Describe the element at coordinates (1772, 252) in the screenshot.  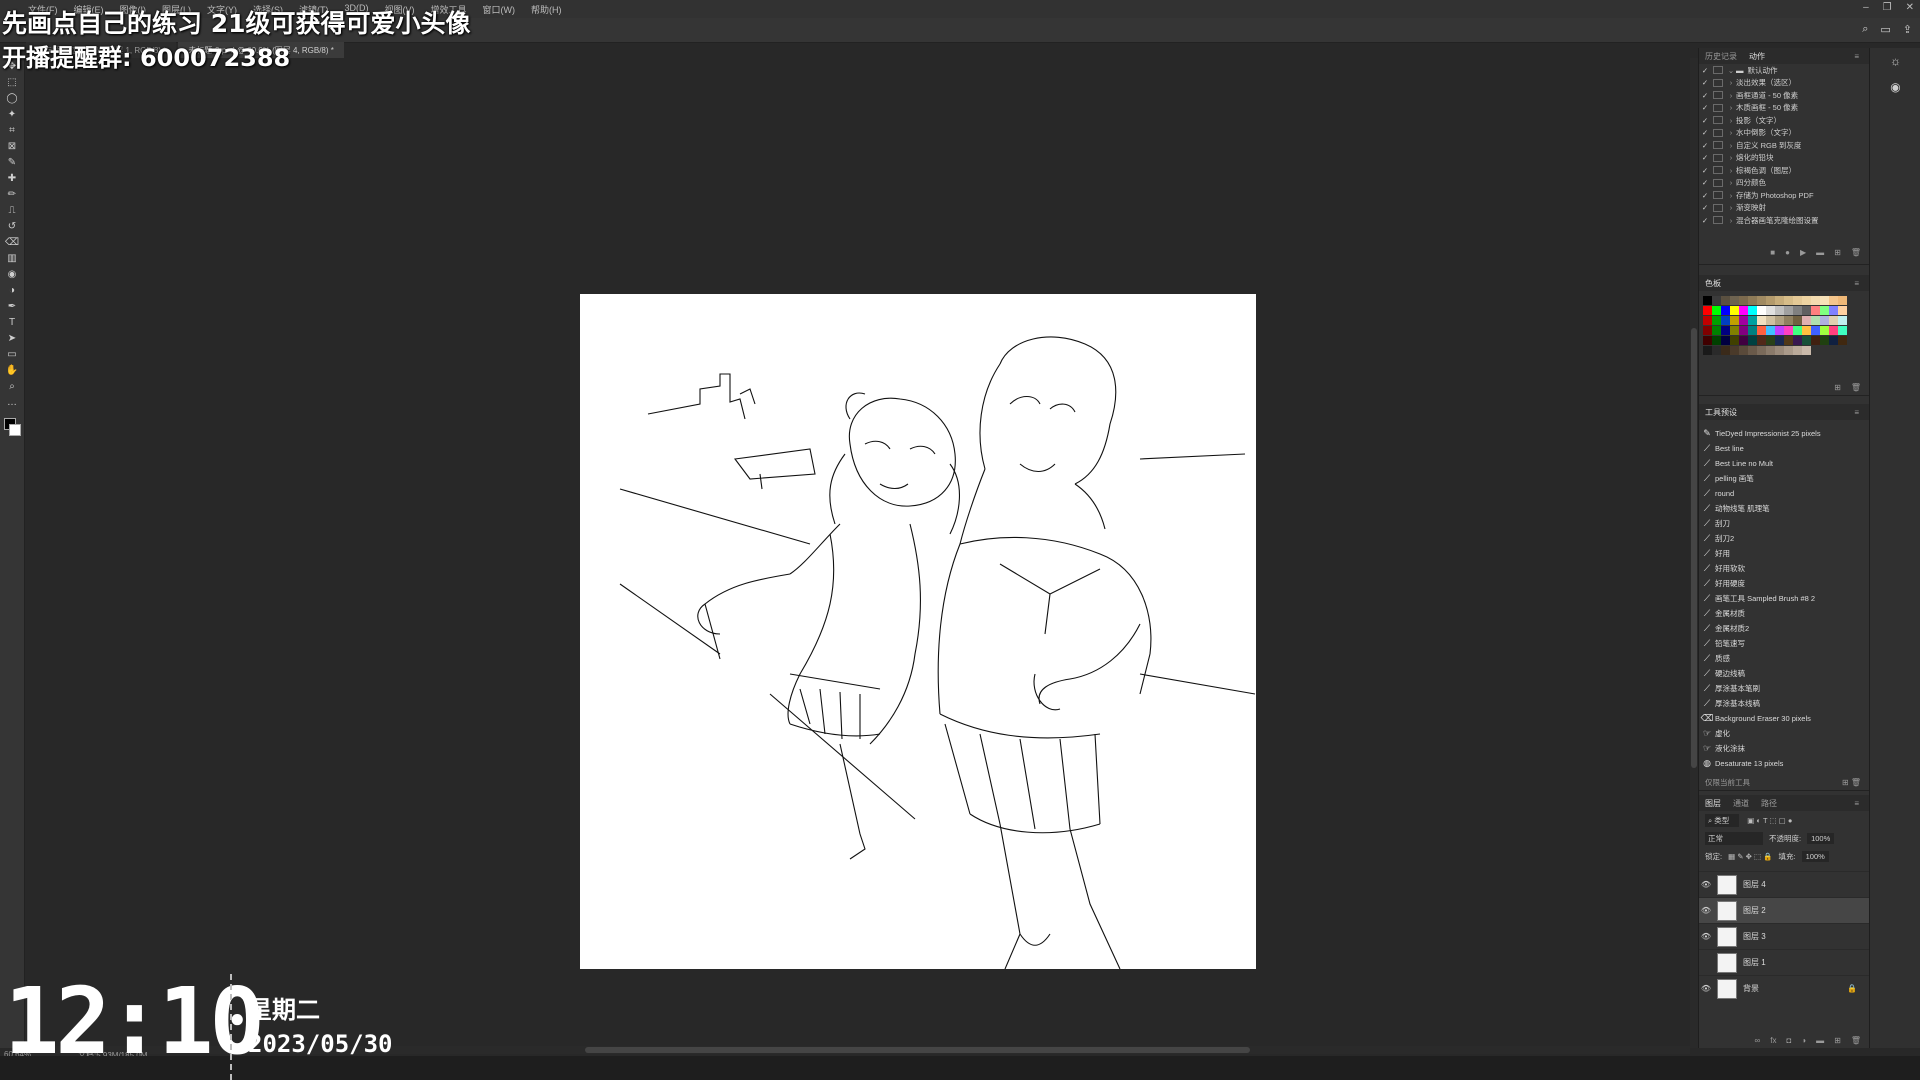
I see `stop-icon: ■` at that location.